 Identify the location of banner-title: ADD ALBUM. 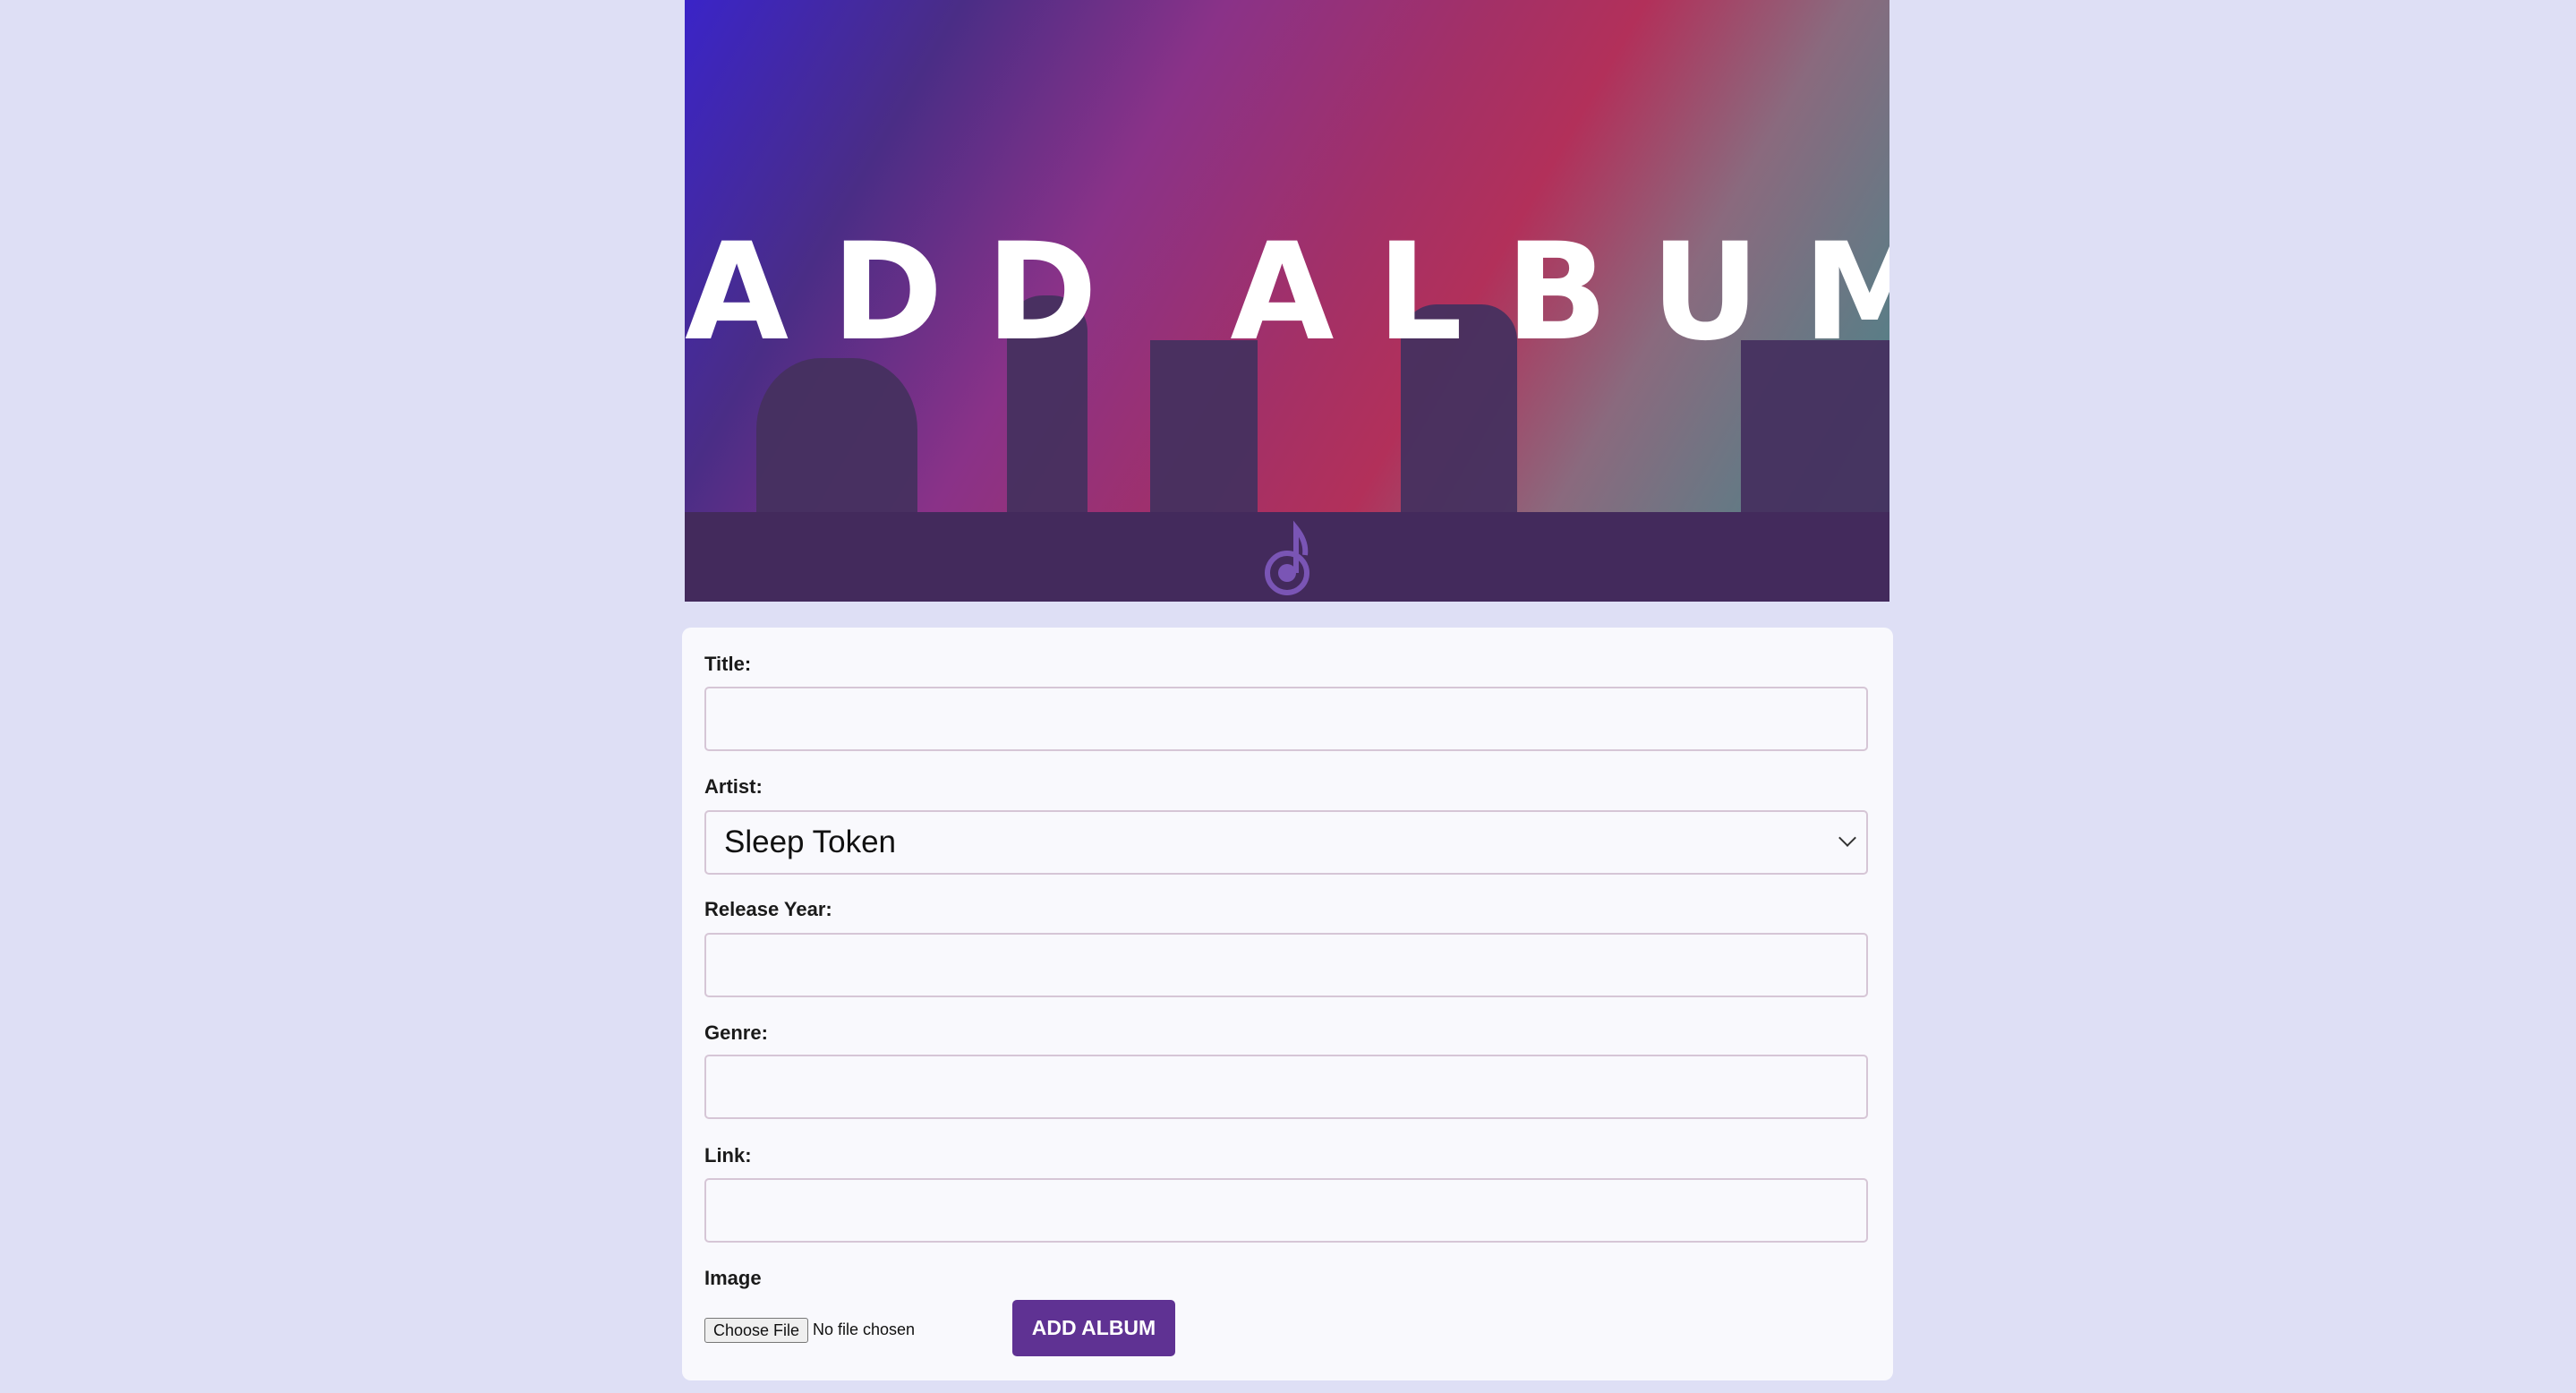
(1287, 293).